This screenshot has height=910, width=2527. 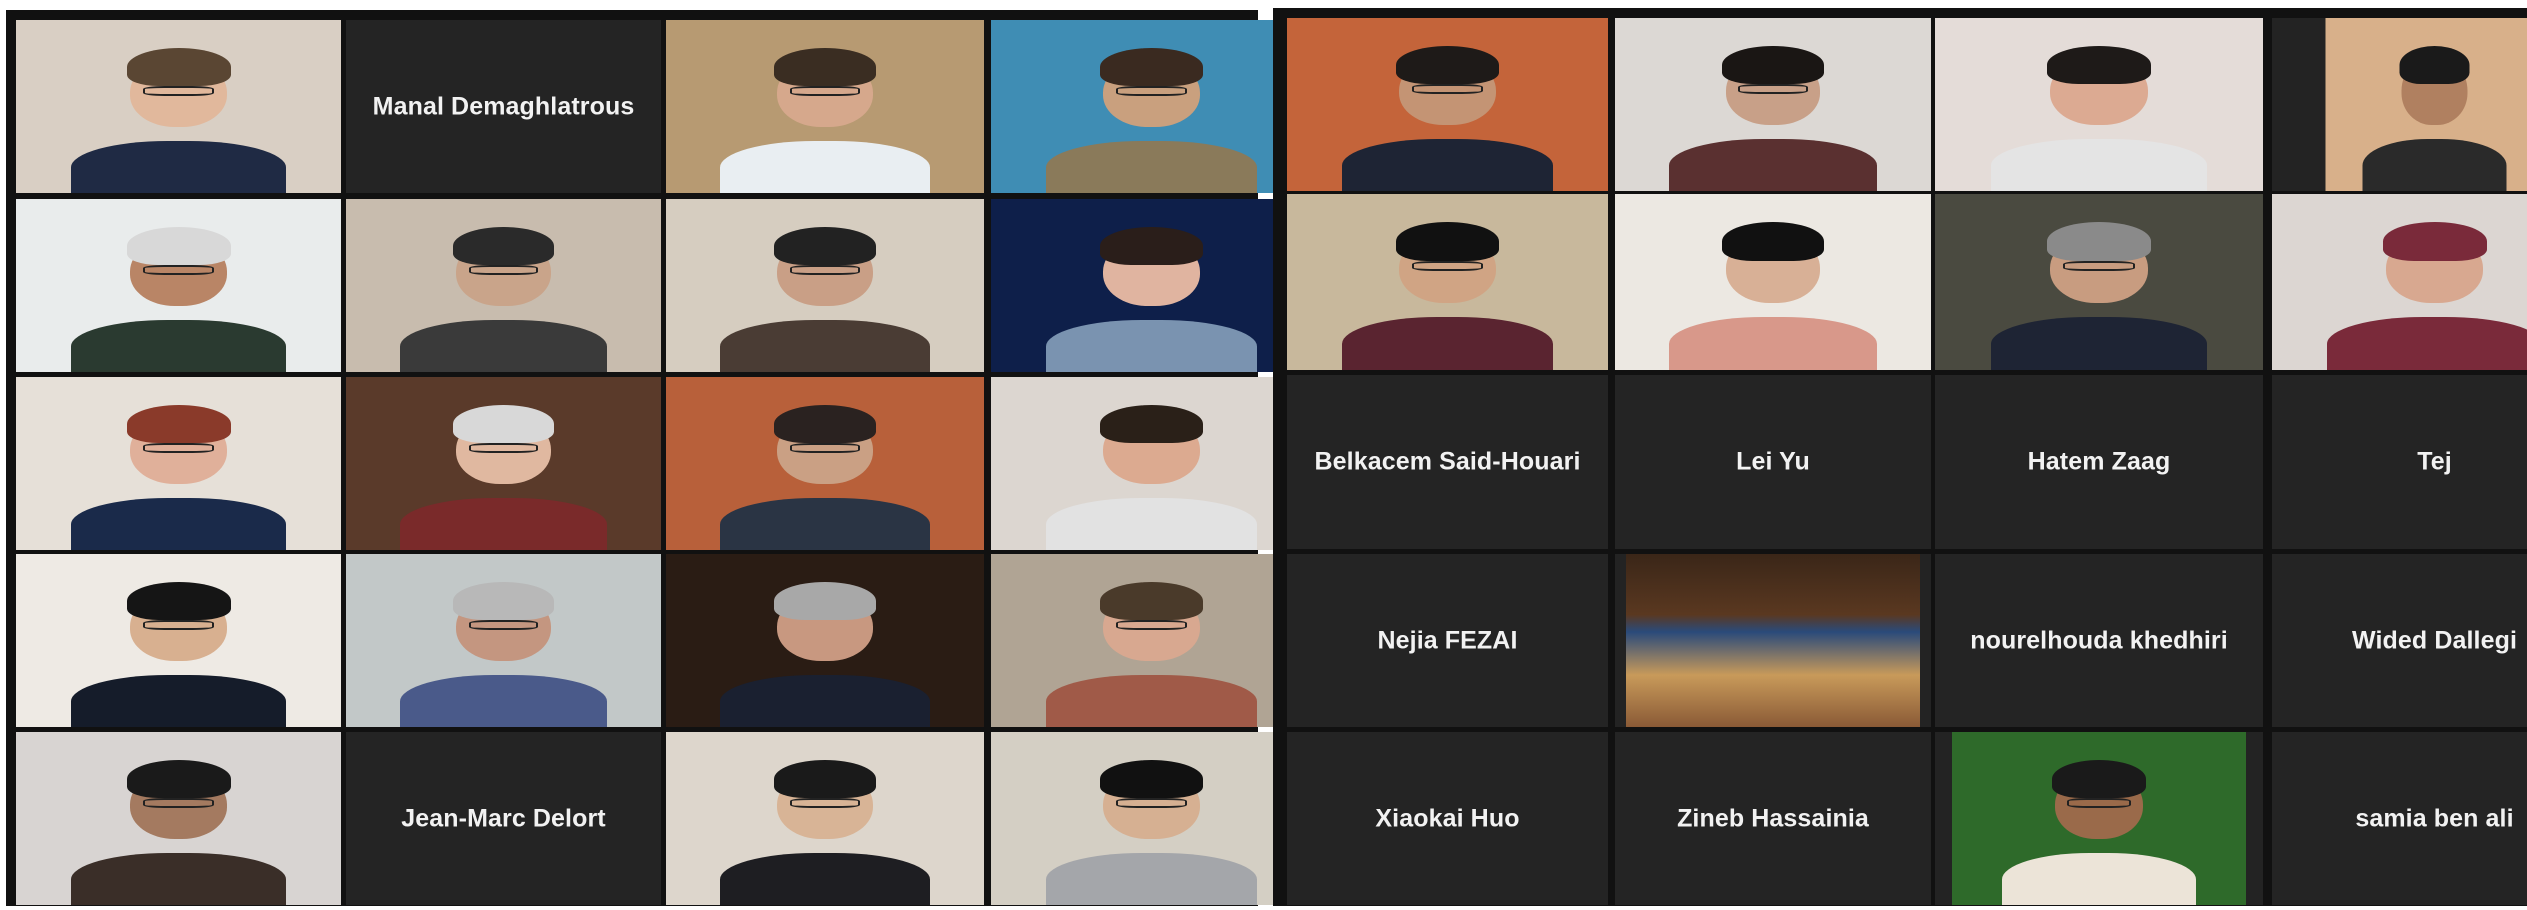 I want to click on participant-tile-name-only: Zineb Hassainia, so click(x=1773, y=818).